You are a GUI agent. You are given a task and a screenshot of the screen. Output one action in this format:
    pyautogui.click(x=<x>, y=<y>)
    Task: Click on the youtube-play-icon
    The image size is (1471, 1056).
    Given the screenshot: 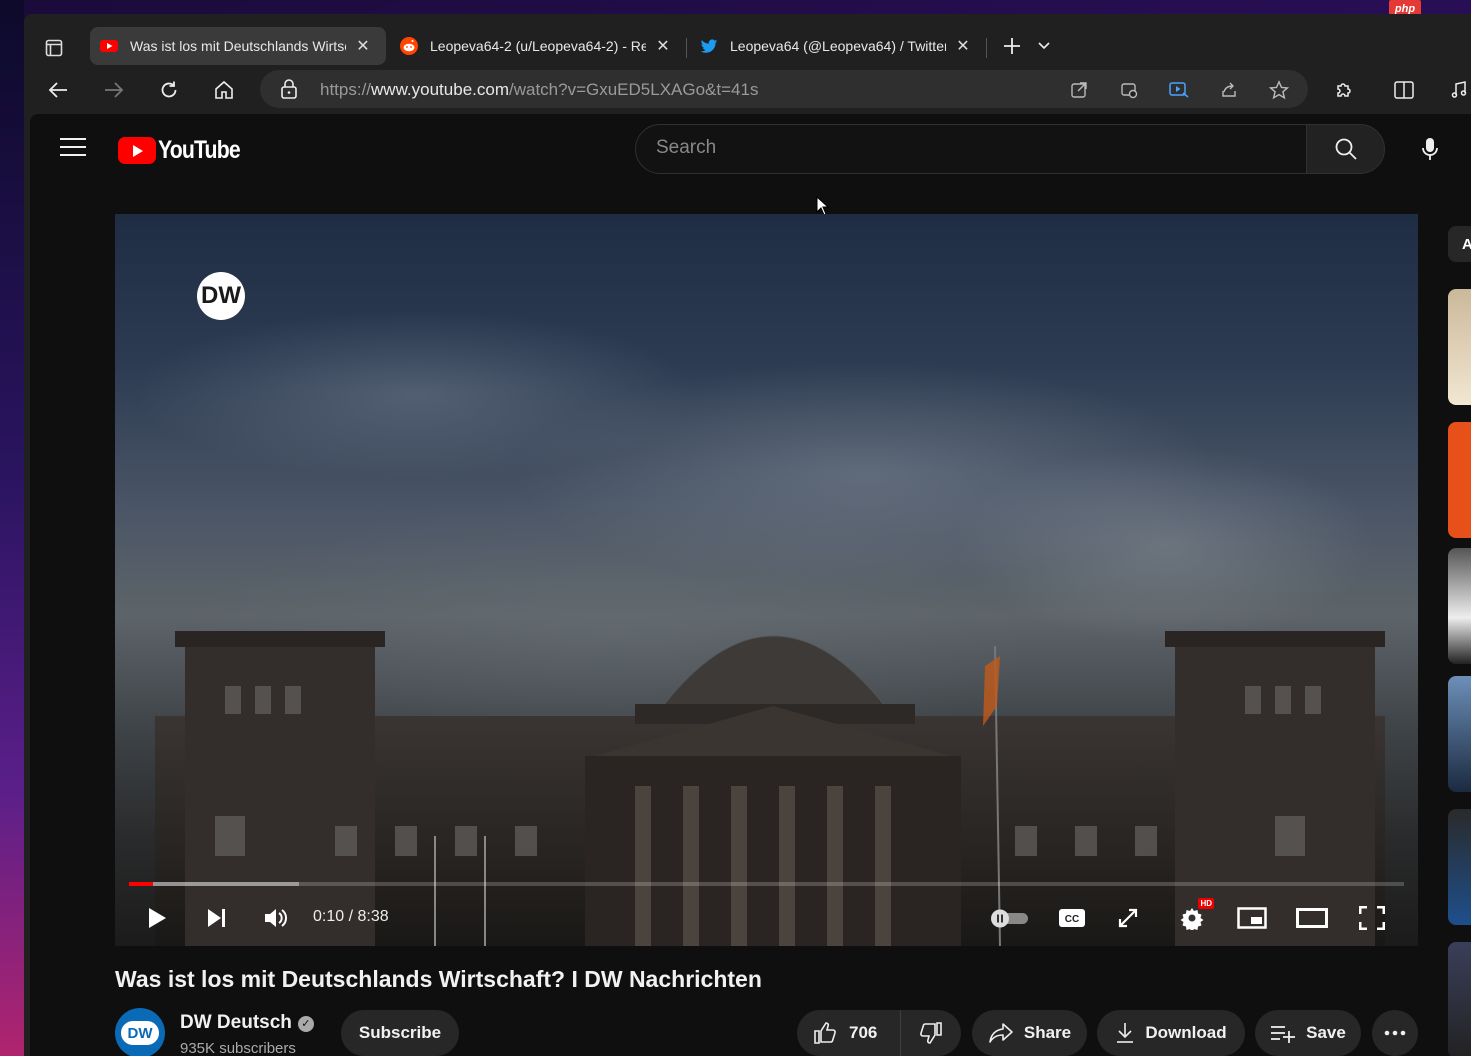 What is the action you would take?
    pyautogui.click(x=137, y=150)
    